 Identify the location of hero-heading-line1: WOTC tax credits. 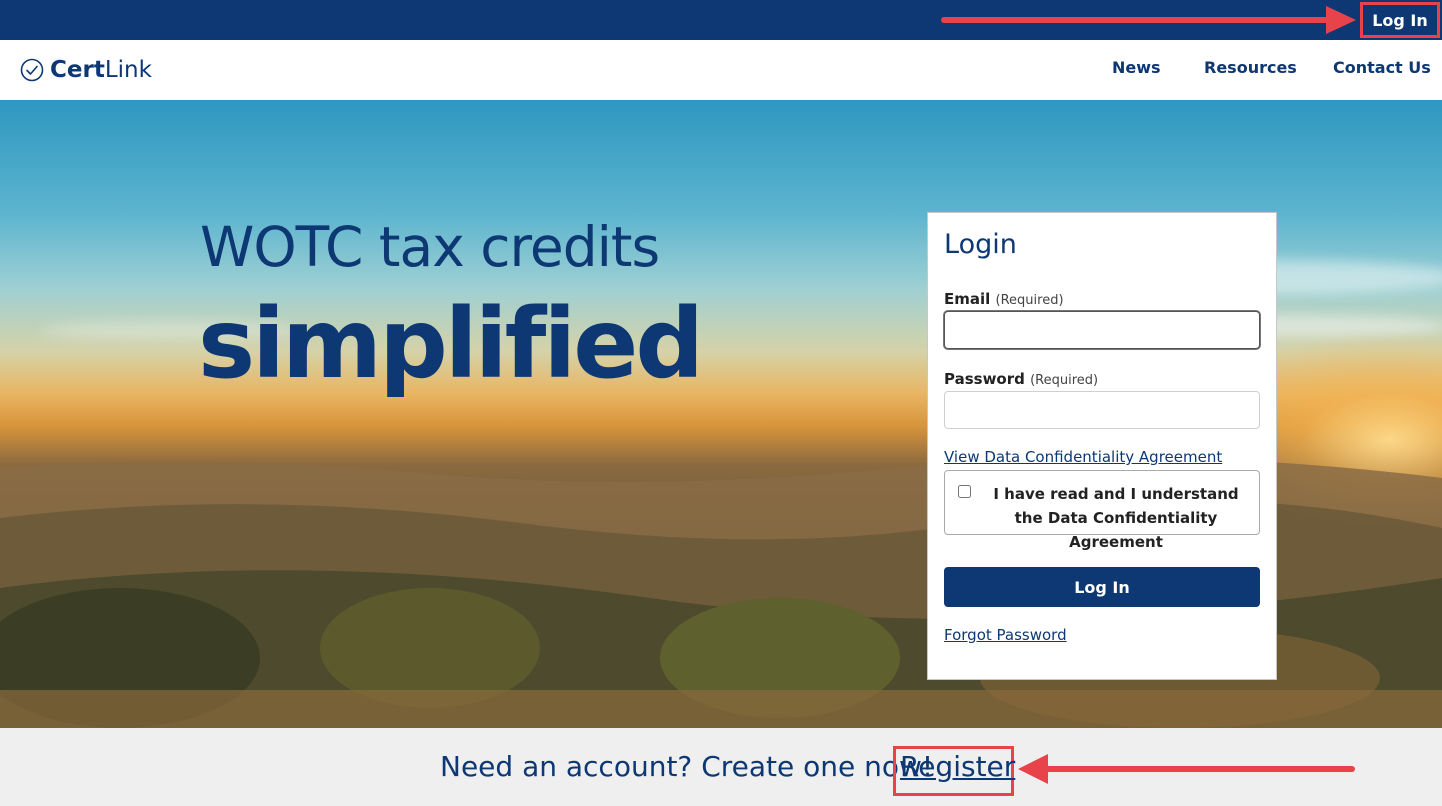
(430, 247).